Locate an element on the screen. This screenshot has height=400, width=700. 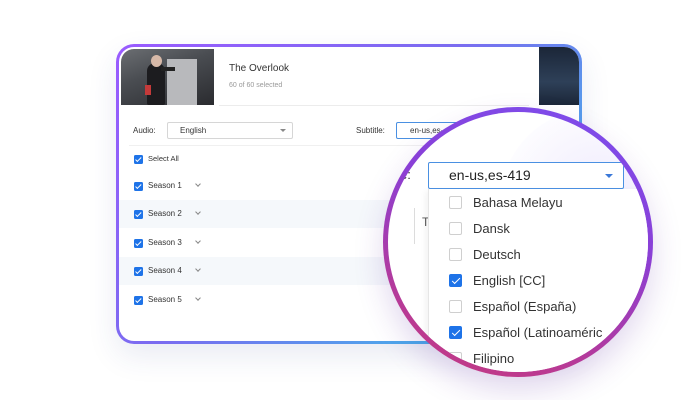
caret-down-icon is located at coordinates (609, 176).